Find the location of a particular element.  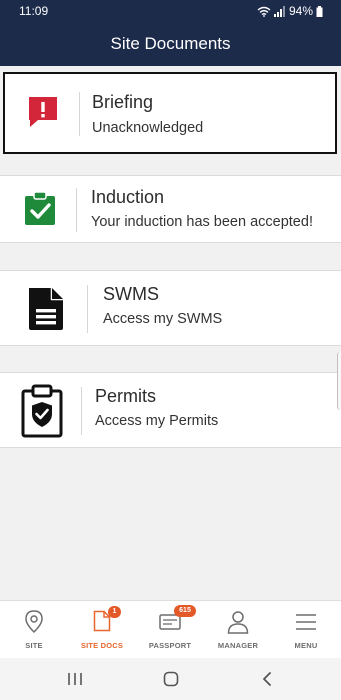

document-icon is located at coordinates (46, 309).